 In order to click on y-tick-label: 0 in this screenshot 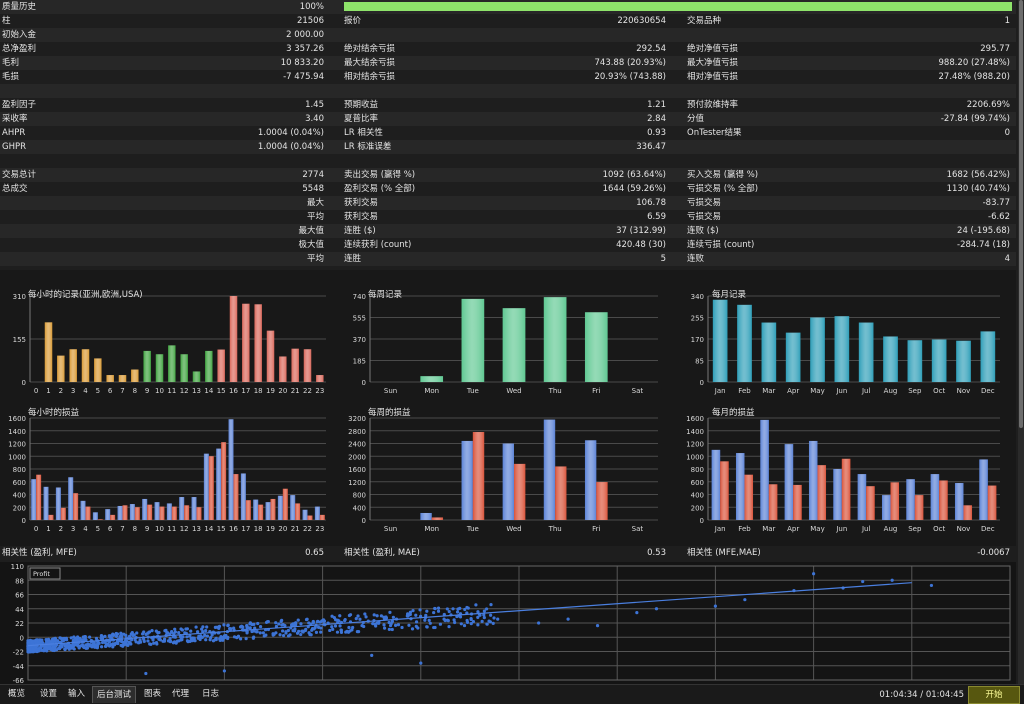, I will do `click(22, 638)`.